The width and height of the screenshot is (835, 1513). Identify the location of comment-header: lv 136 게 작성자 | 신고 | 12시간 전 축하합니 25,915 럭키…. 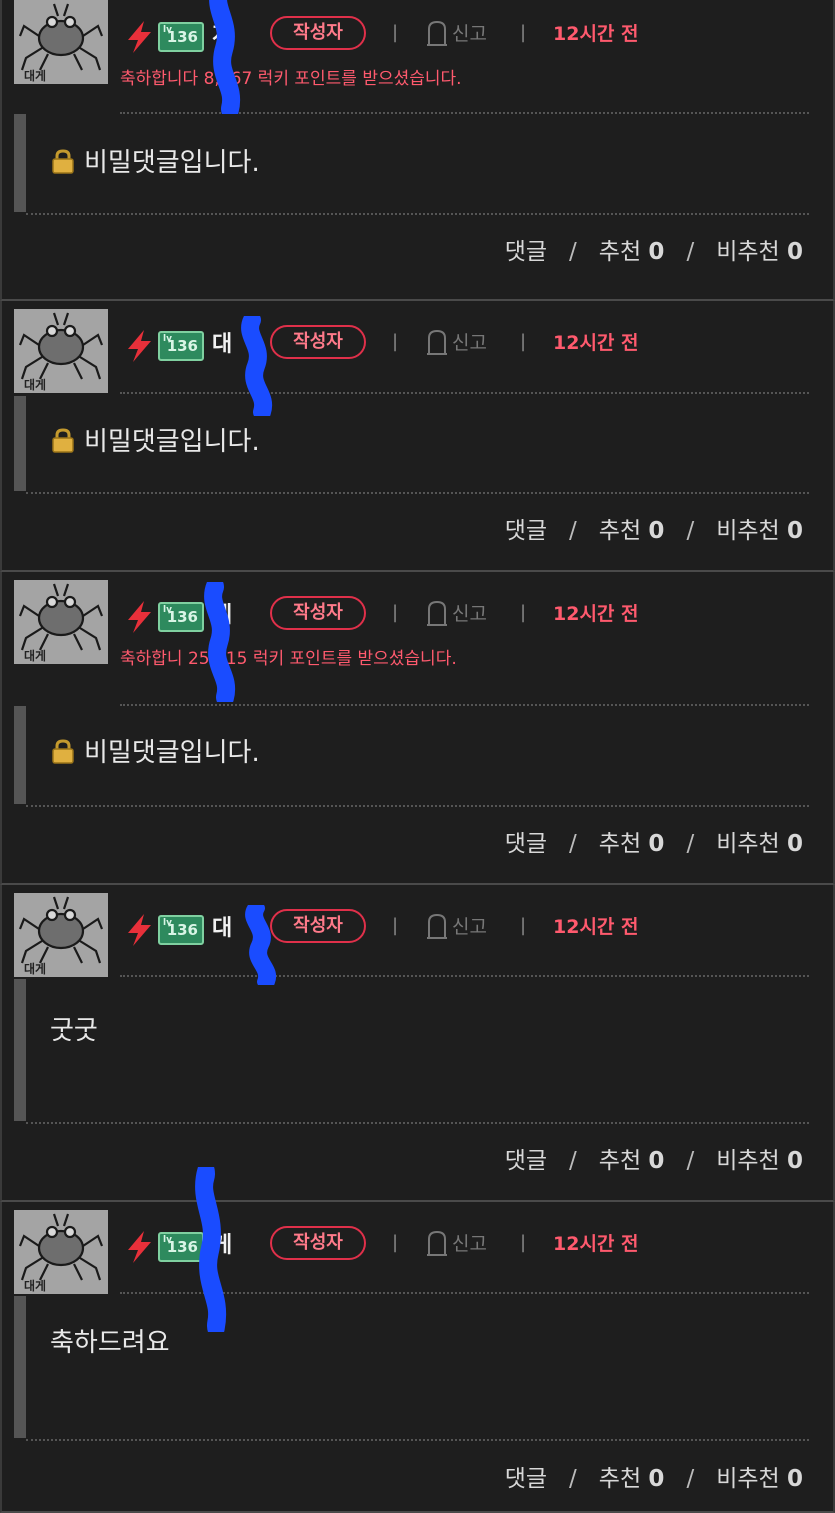
(476, 624).